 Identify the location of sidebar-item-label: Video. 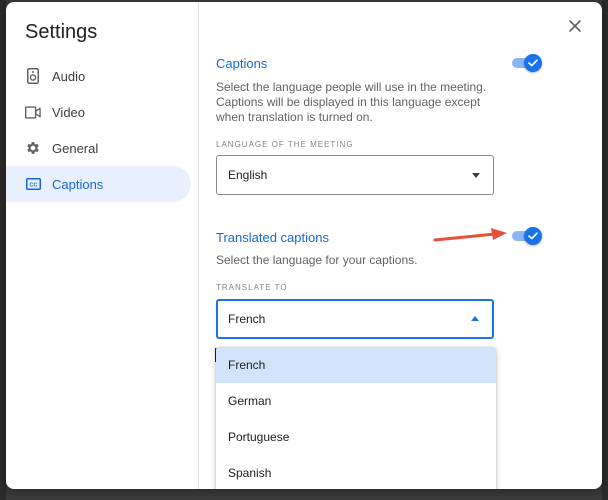
(69, 112).